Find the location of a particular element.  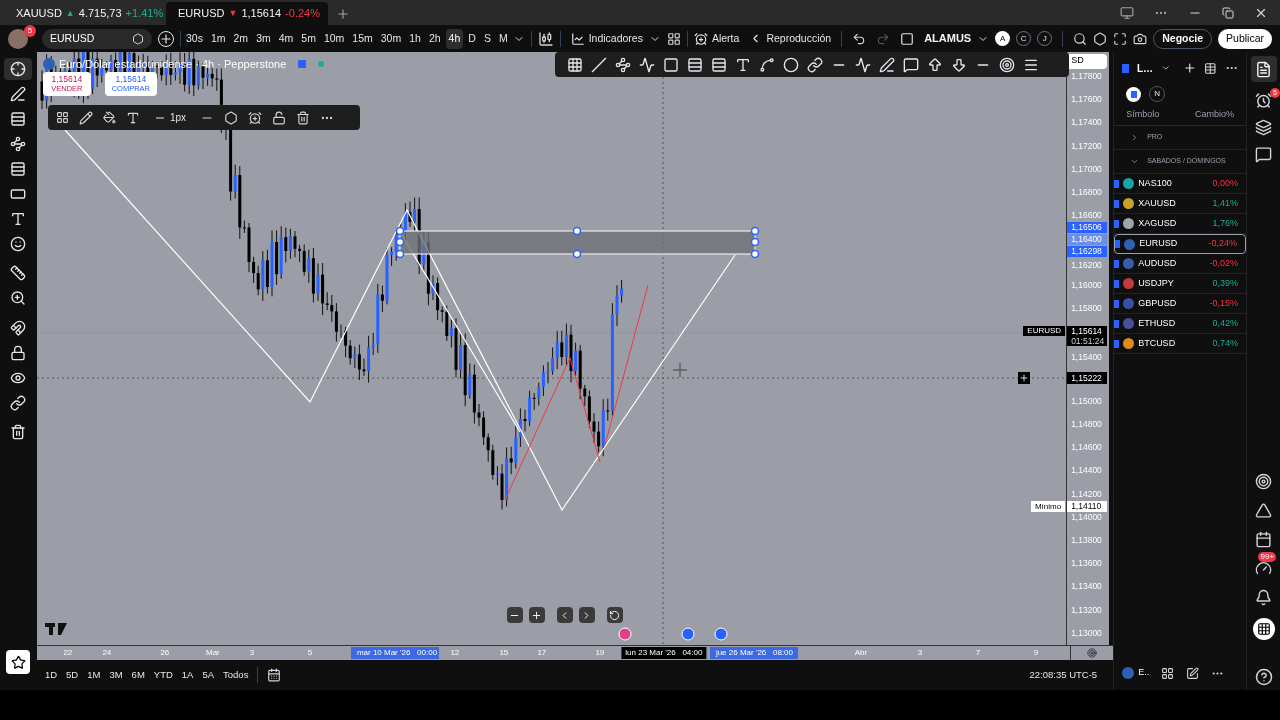

wave-icon is located at coordinates (862, 64).